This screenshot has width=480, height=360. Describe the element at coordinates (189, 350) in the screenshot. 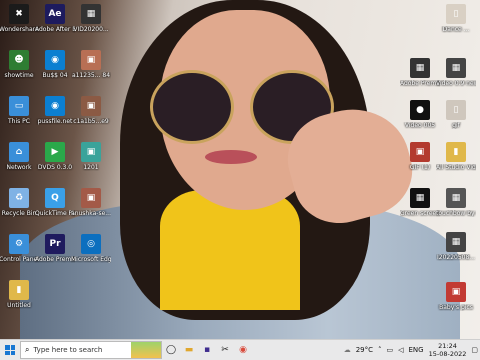

I see `file-explorer-icon: ▬` at that location.